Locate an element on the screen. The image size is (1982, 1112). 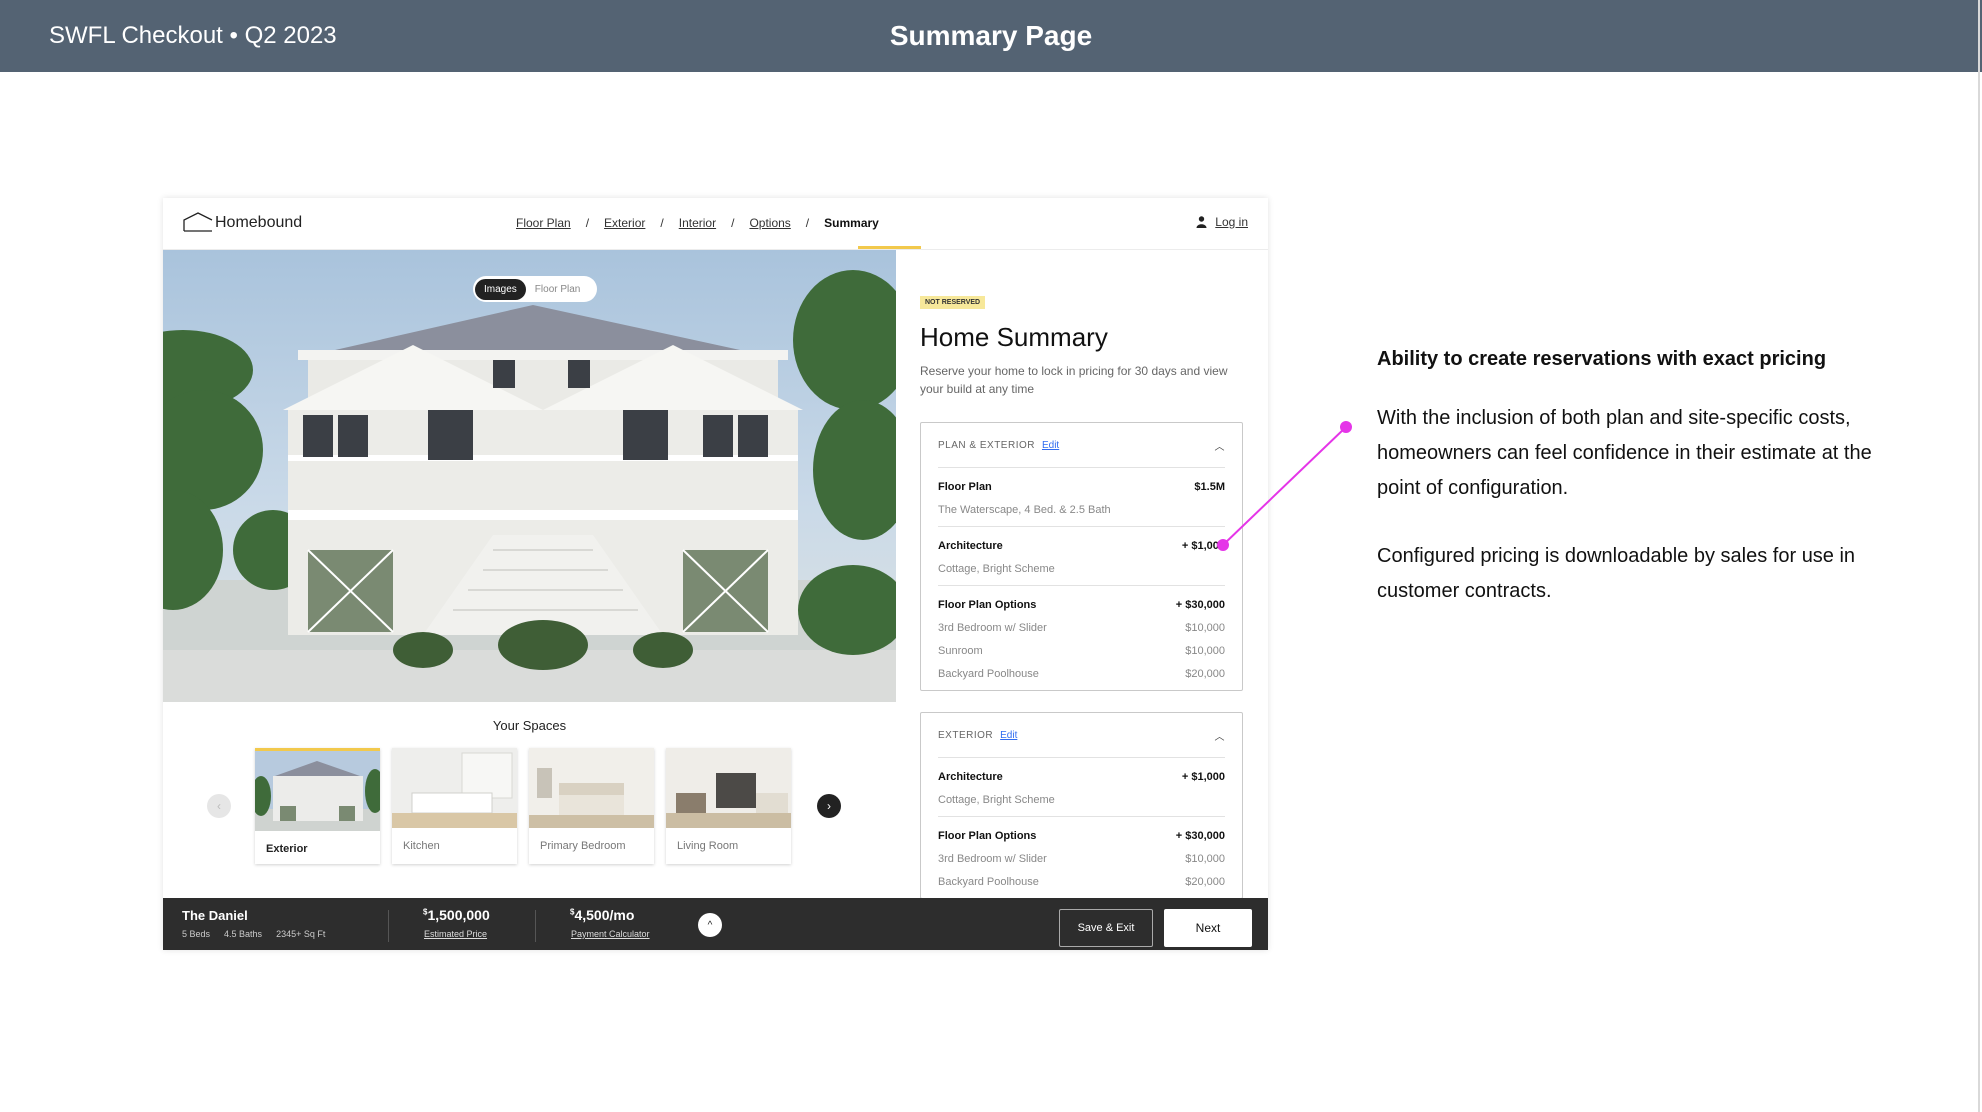
reservation-status-badge: NOT RESERVED is located at coordinates (953, 302).